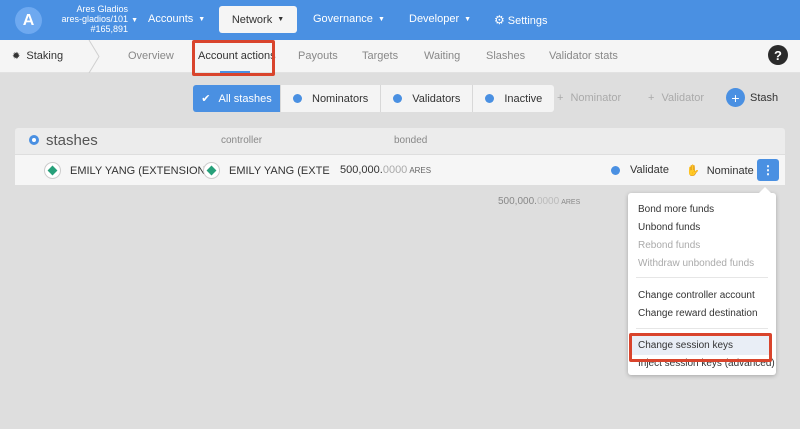  What do you see at coordinates (764, 97) in the screenshot?
I see `add-stash-label: Stash` at bounding box center [764, 97].